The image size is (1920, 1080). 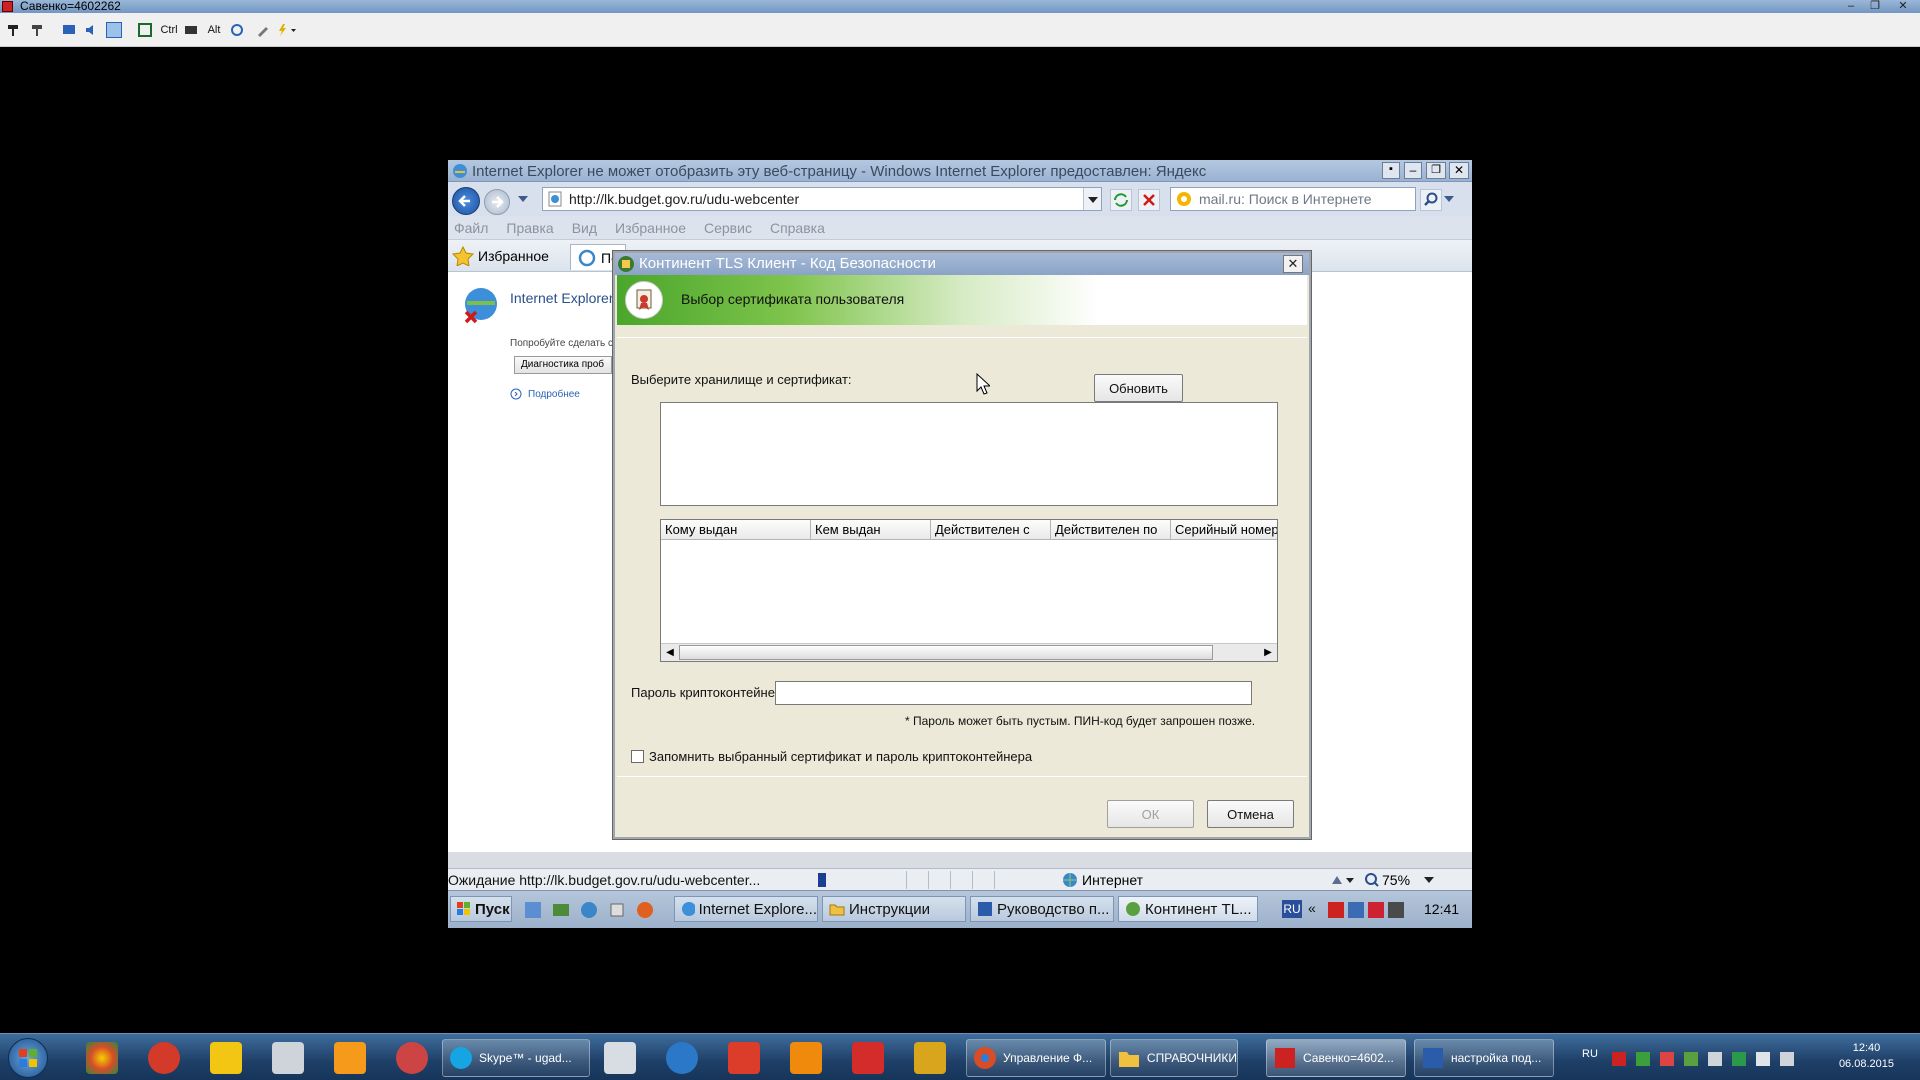 I want to click on more-info-link: Подробнее, so click(x=545, y=394).